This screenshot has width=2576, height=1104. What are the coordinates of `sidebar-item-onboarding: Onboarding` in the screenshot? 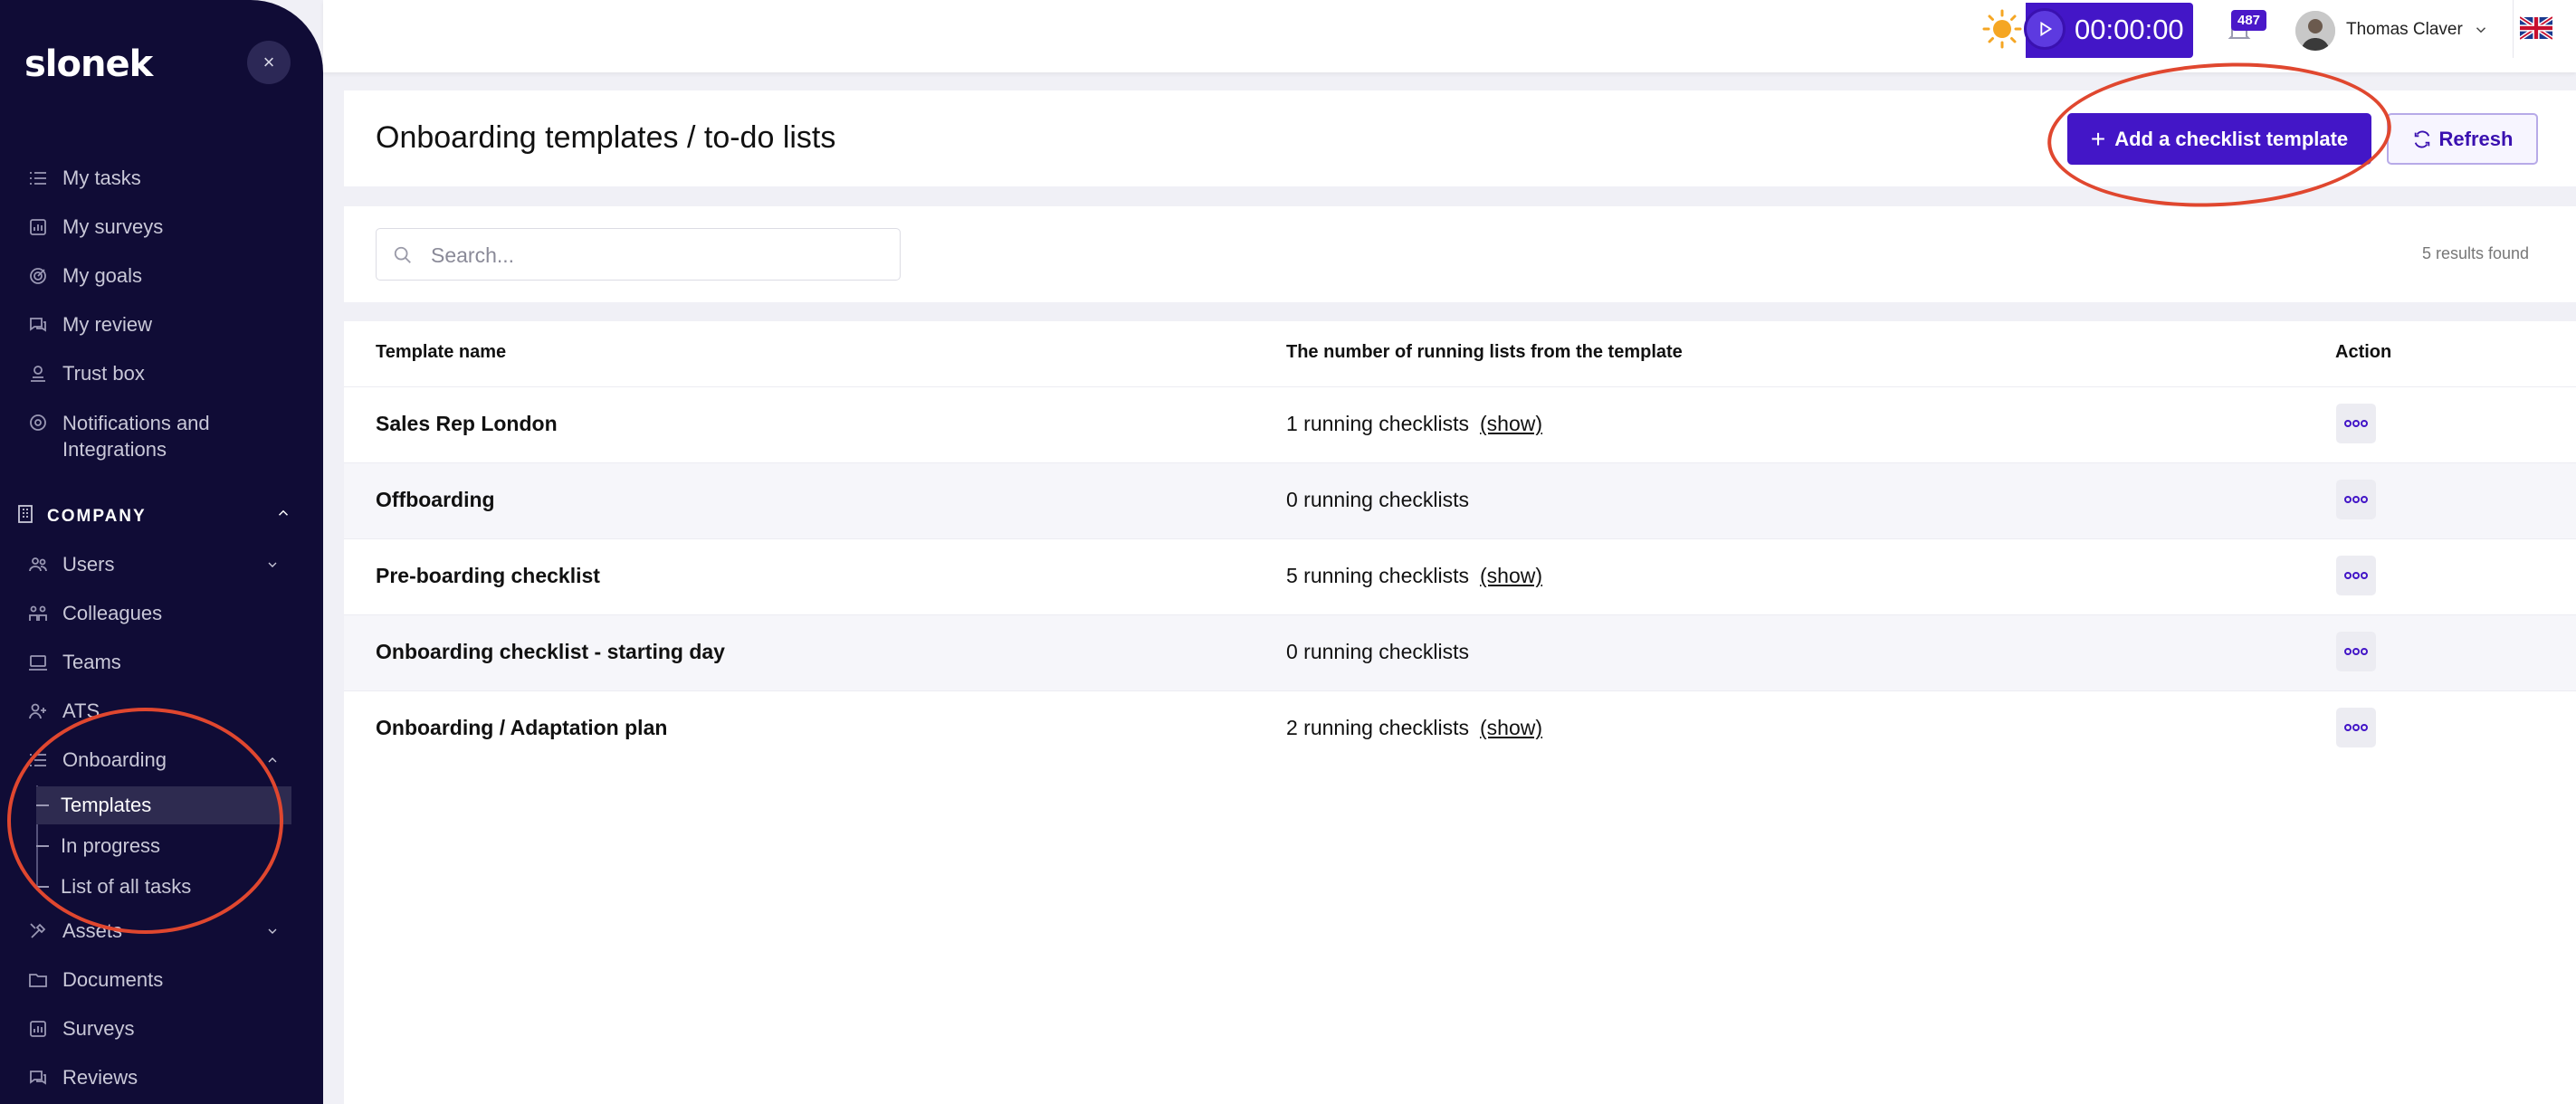 It's located at (96, 760).